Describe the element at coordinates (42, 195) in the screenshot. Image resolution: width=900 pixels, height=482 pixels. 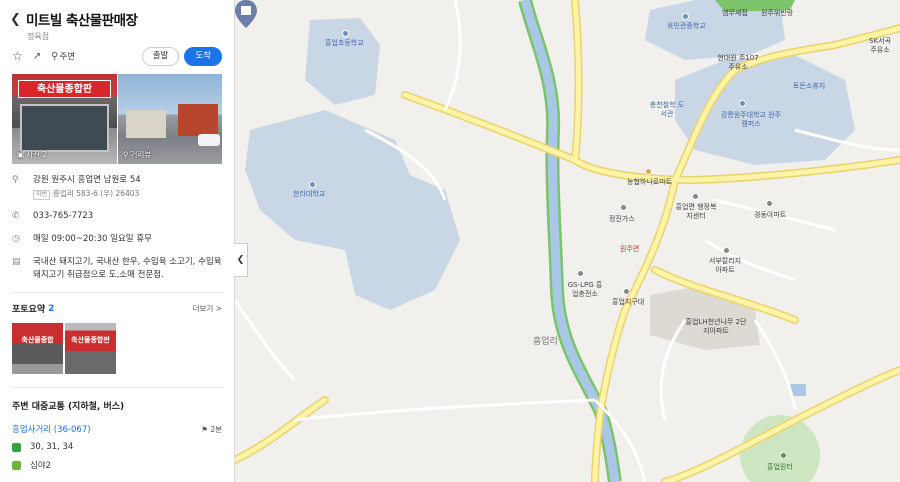
I see `jibun-tag: 지번` at that location.